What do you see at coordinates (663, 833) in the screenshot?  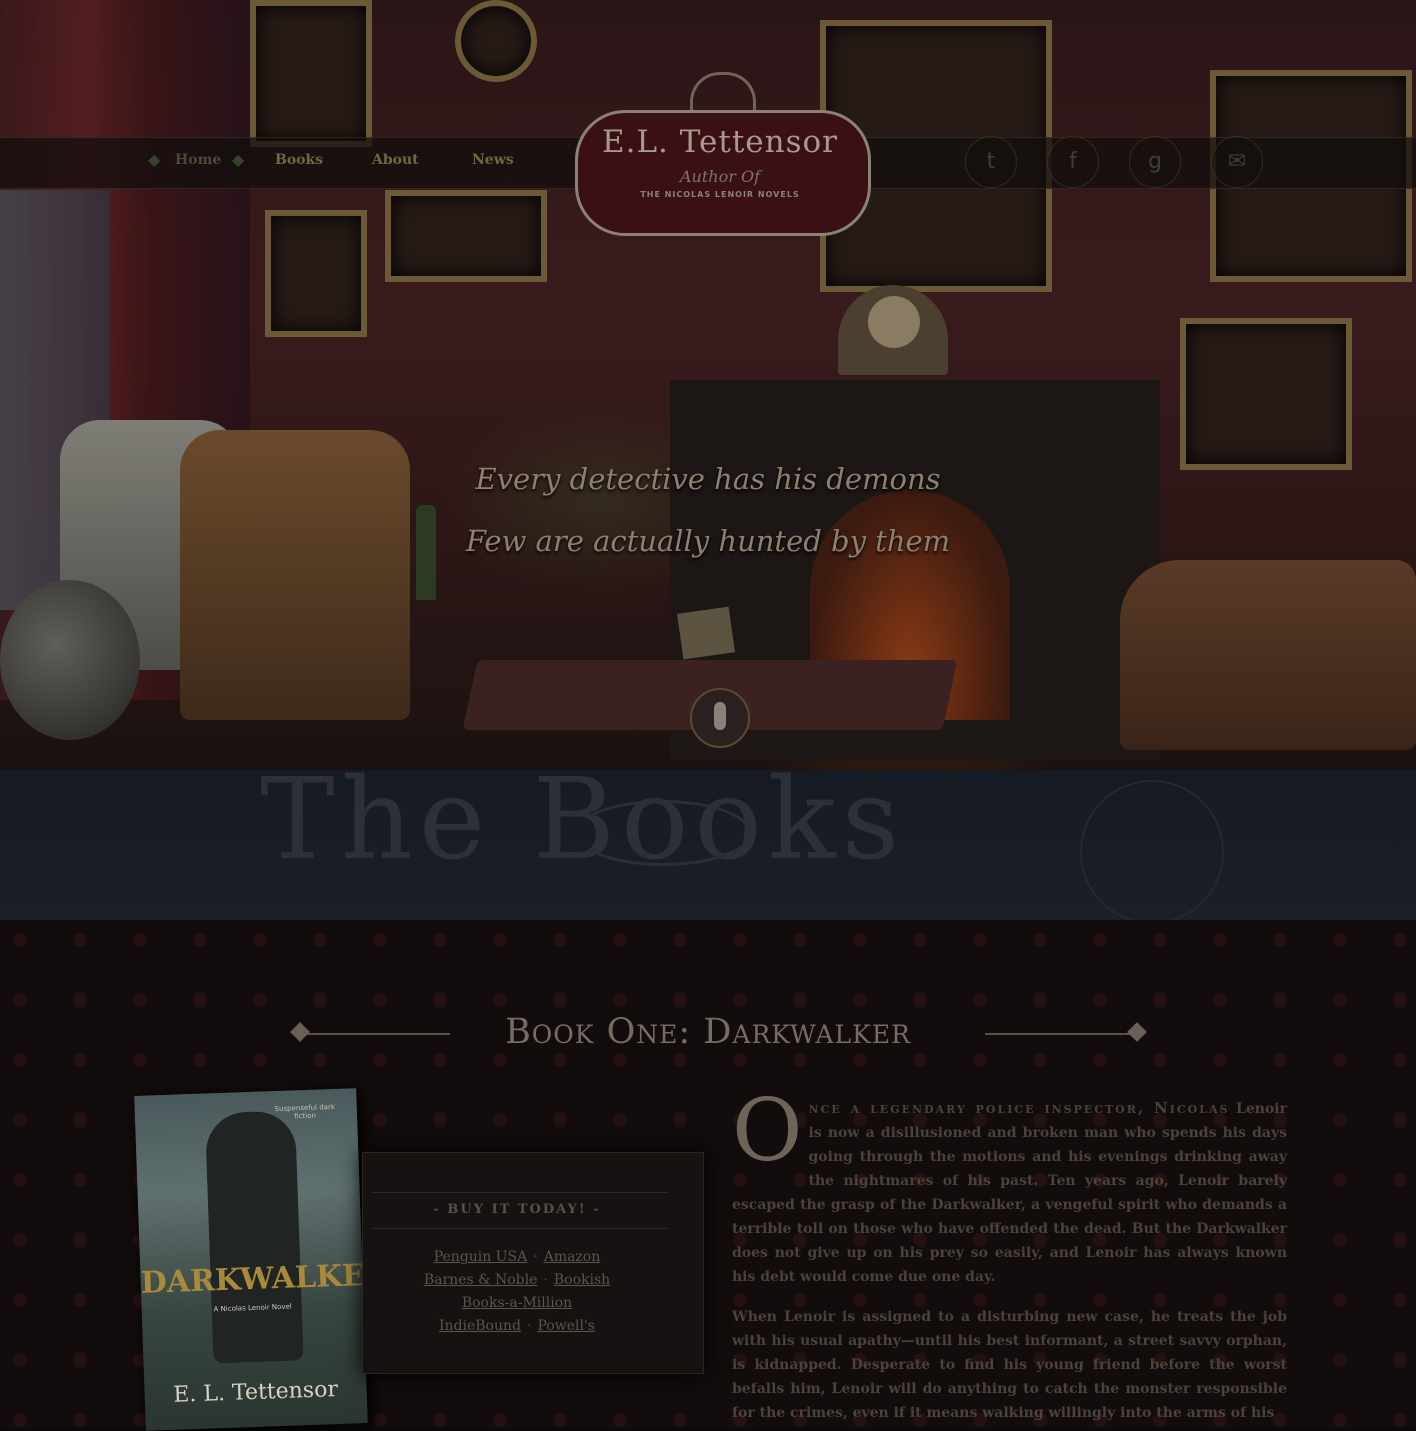 I see `swirl-ornament` at bounding box center [663, 833].